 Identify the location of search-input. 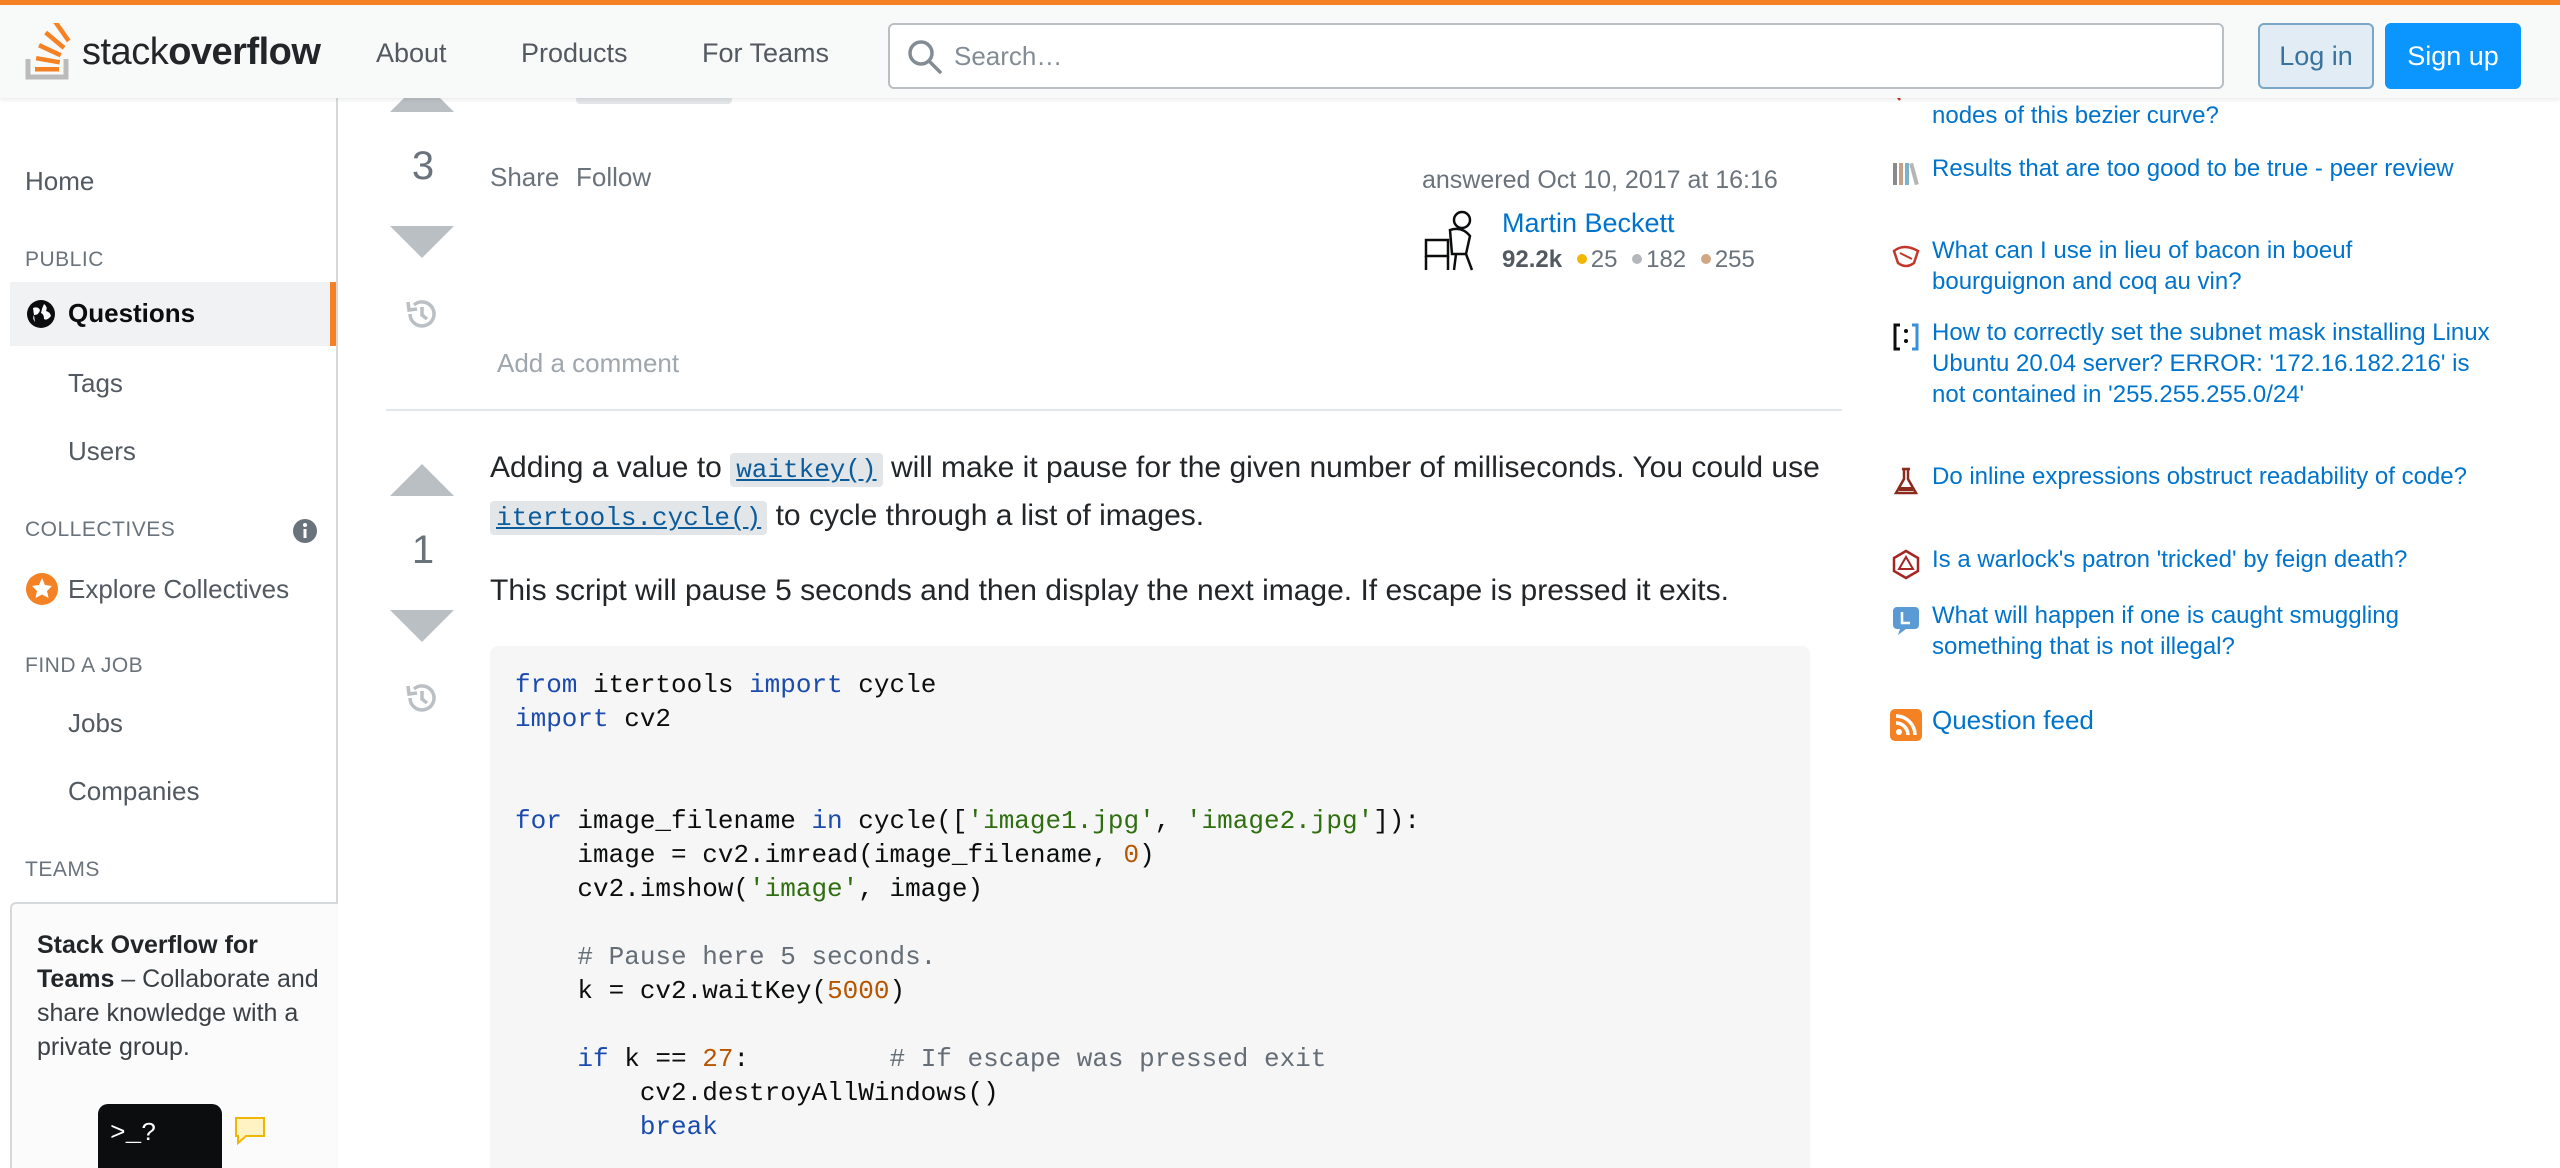
(1574, 56).